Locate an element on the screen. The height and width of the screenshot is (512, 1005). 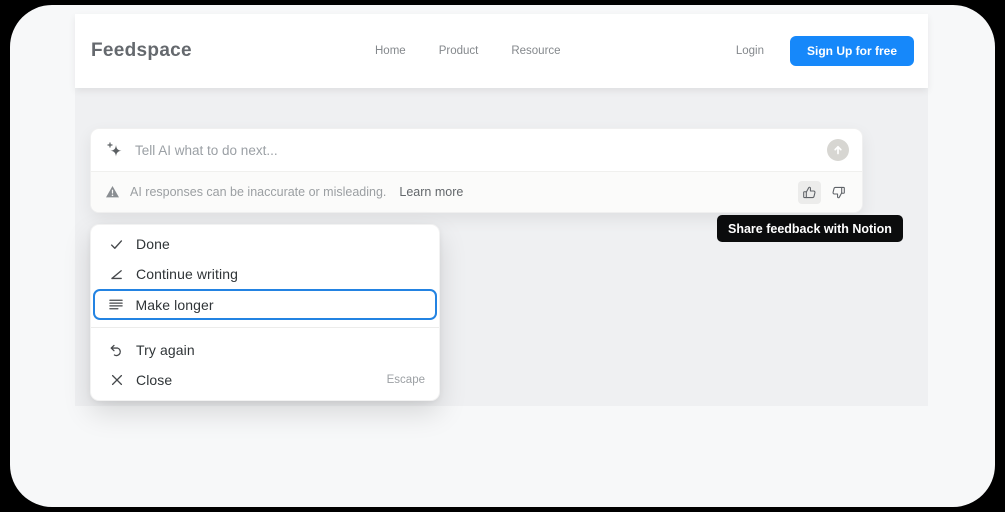
ai-command-input is located at coordinates (481, 150).